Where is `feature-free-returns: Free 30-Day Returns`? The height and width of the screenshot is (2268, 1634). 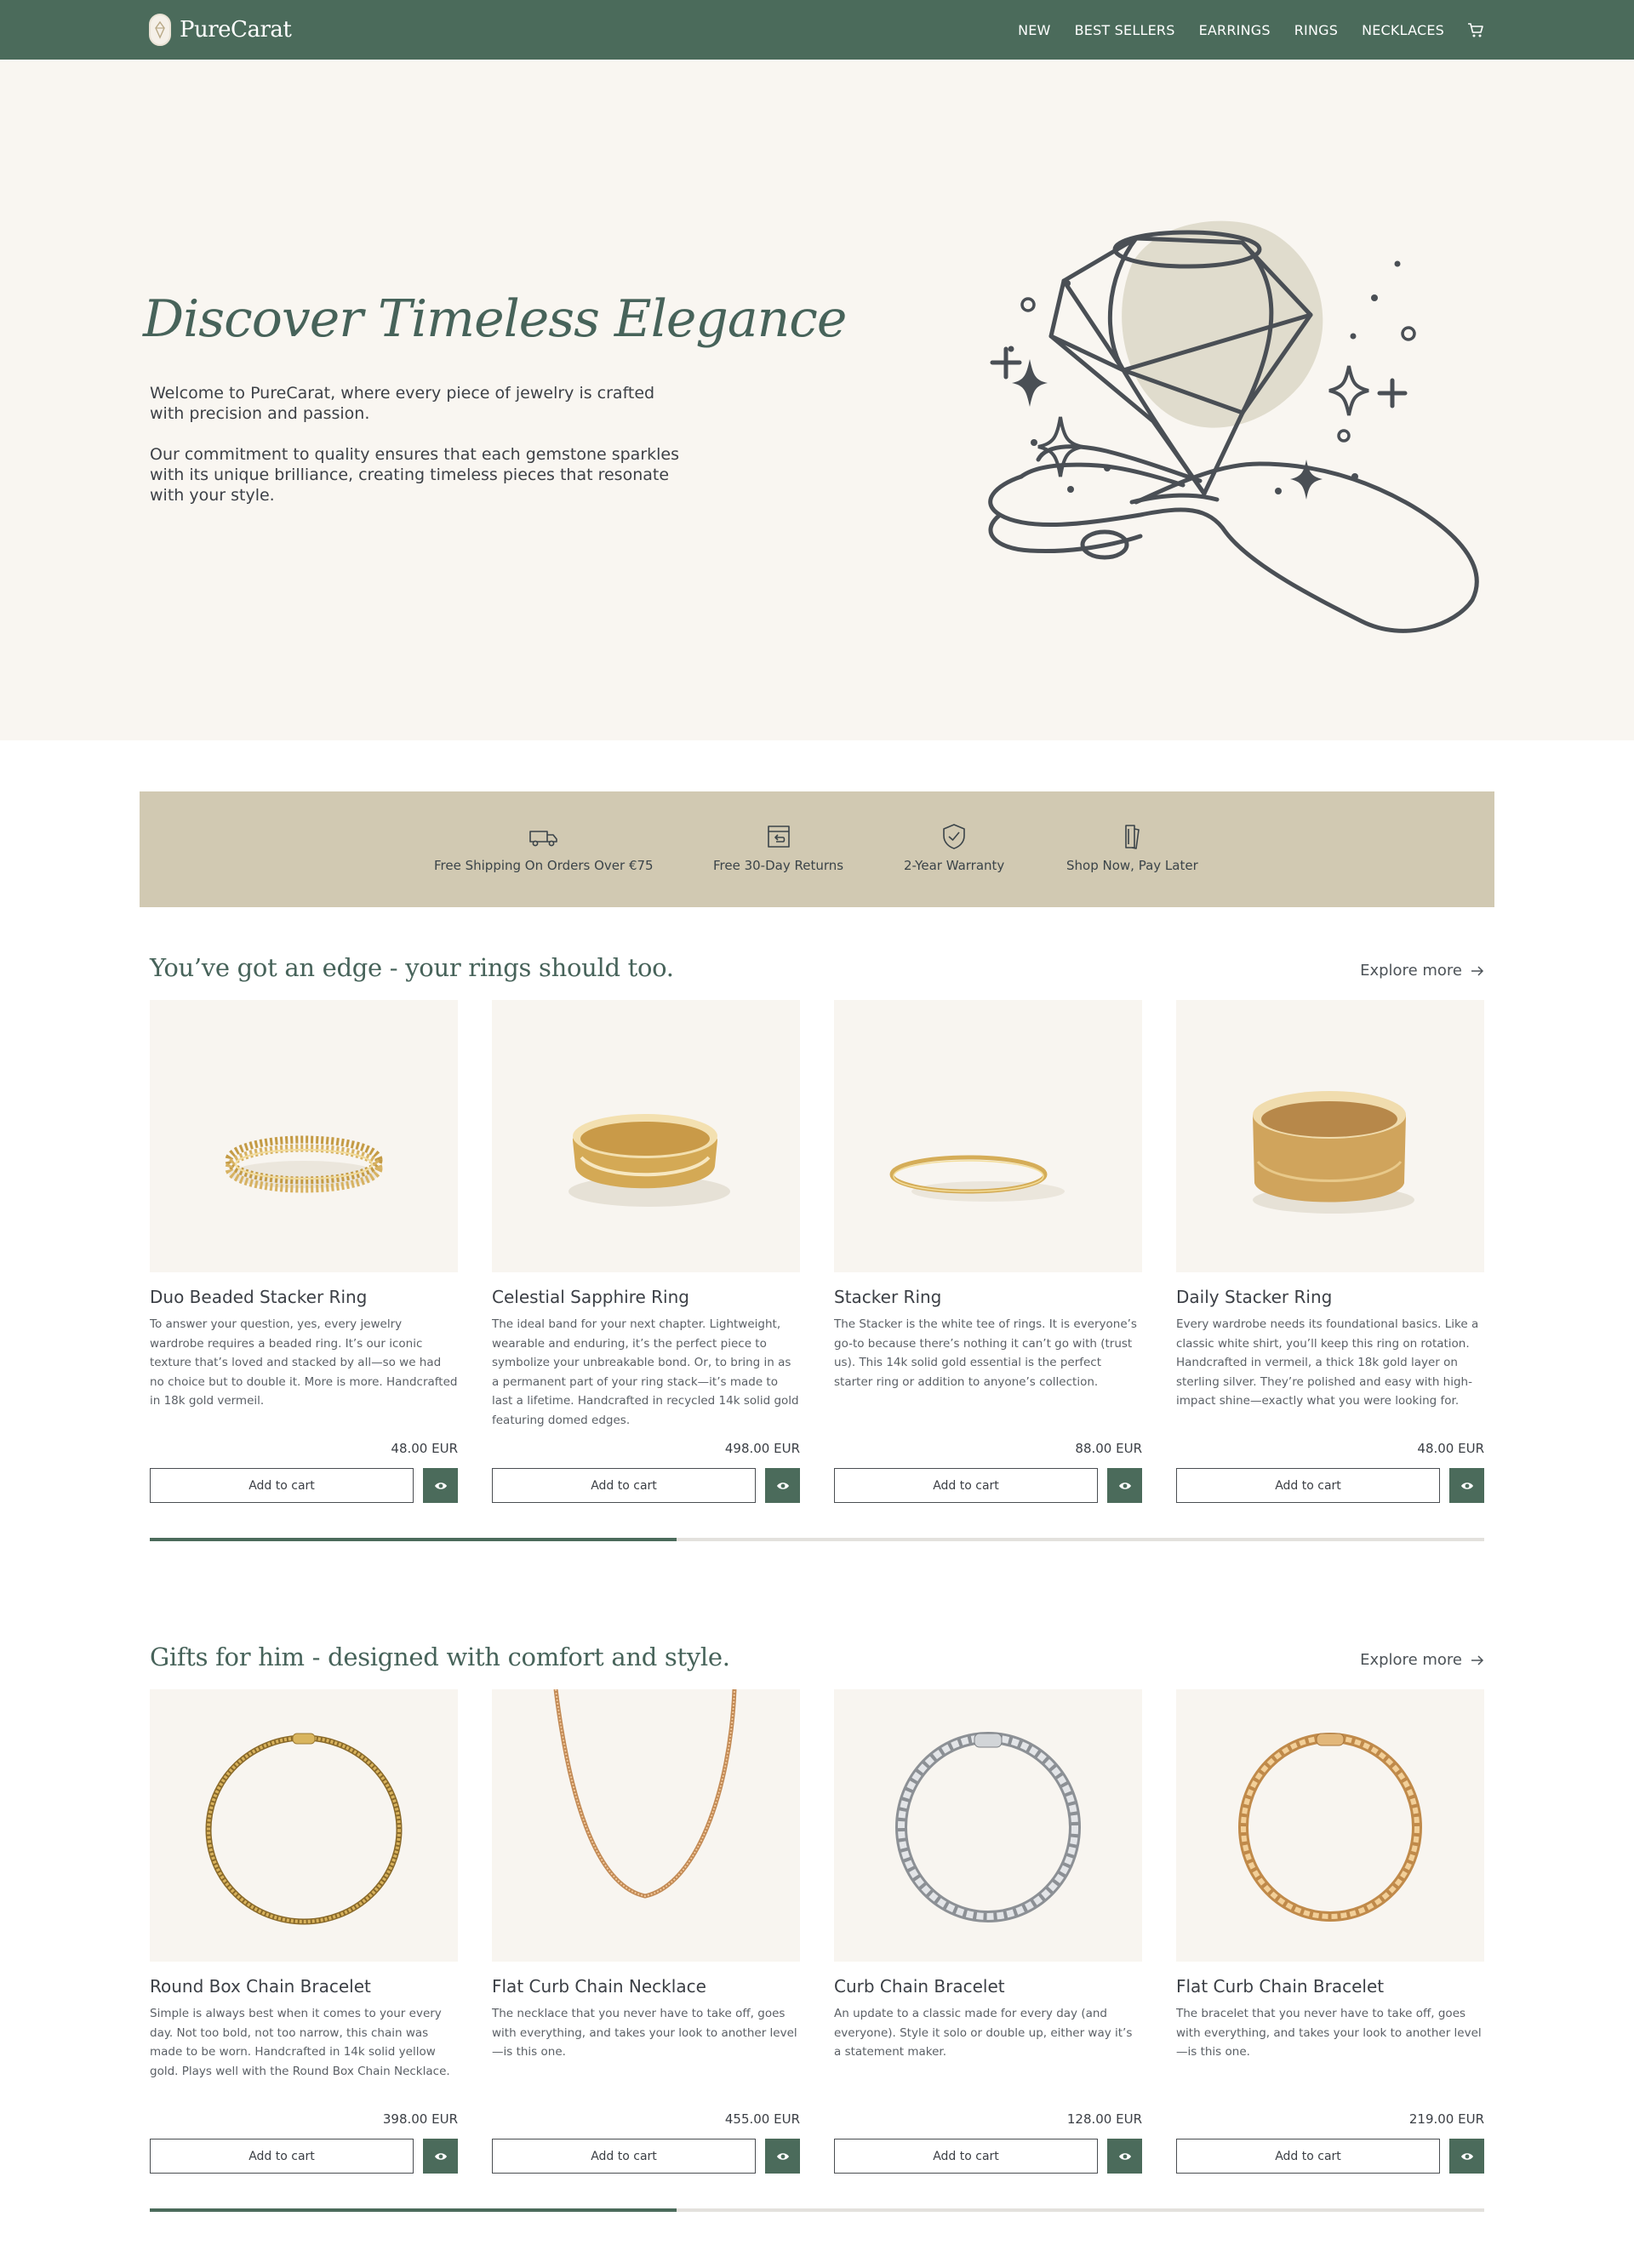 feature-free-returns: Free 30-Day Returns is located at coordinates (778, 847).